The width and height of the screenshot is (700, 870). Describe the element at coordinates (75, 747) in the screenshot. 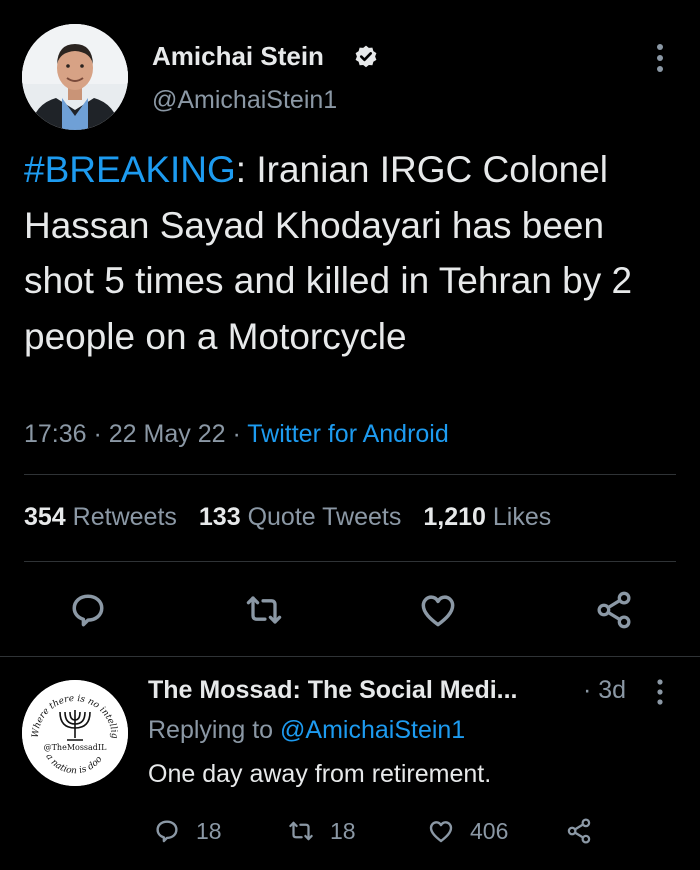

I see `avatar-middle-text: @TheMossadIL` at that location.